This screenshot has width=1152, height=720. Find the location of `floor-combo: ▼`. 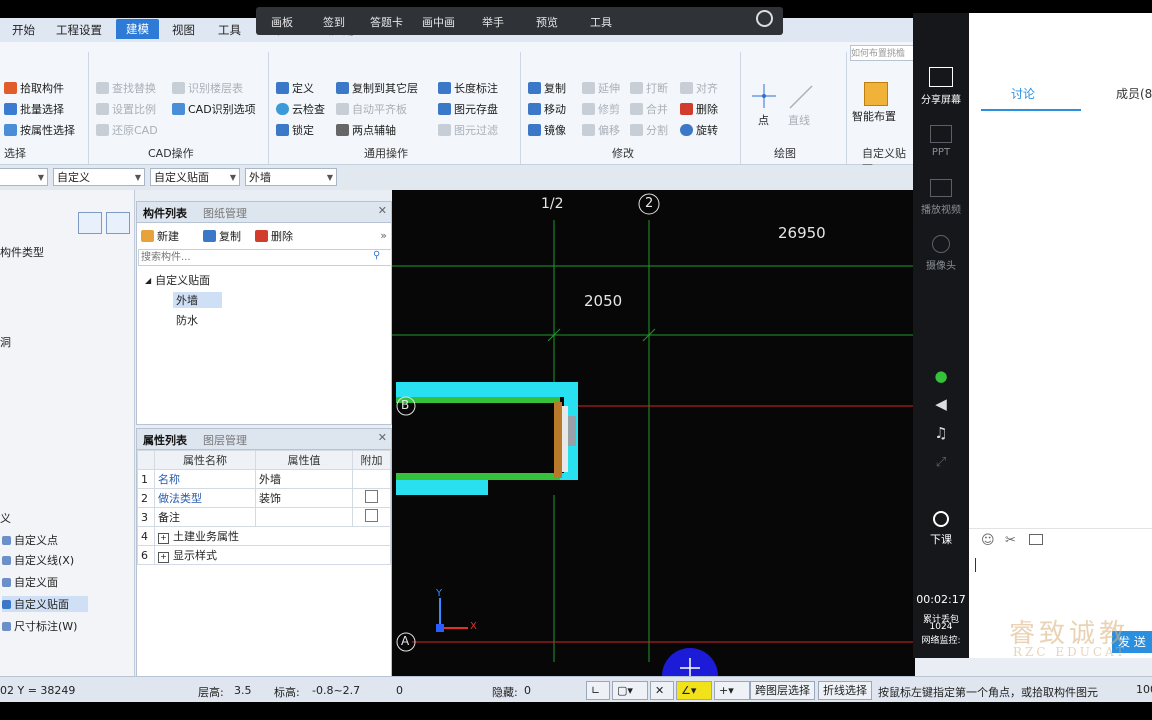

floor-combo: ▼ is located at coordinates (24, 177).